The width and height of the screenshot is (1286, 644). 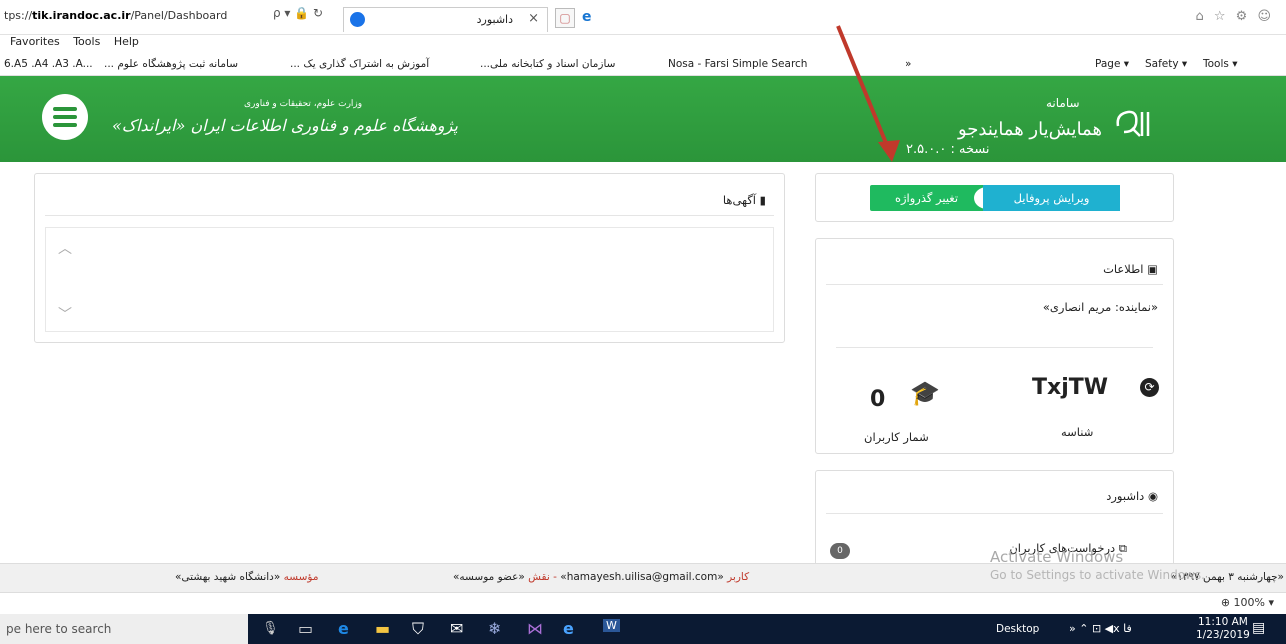 What do you see at coordinates (737, 64) in the screenshot?
I see `favorite-item: Nosa - Farsi Simple Search` at bounding box center [737, 64].